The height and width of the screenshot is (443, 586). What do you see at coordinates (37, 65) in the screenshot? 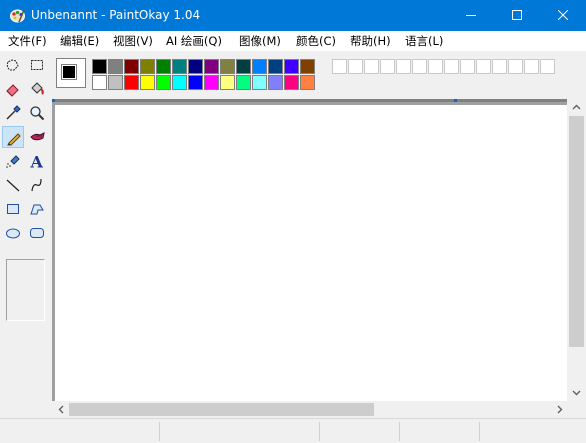
I see `tool-rect-select` at bounding box center [37, 65].